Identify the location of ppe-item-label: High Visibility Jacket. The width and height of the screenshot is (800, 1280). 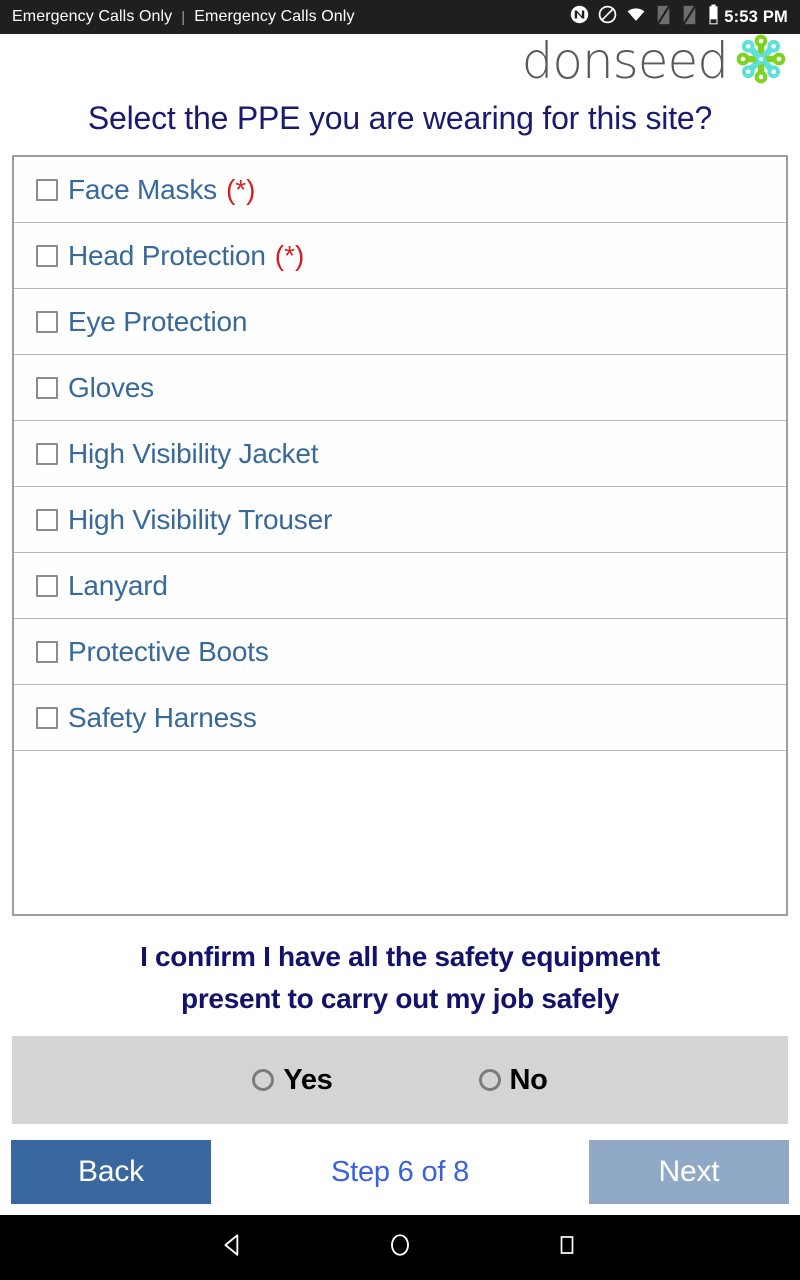
(193, 453).